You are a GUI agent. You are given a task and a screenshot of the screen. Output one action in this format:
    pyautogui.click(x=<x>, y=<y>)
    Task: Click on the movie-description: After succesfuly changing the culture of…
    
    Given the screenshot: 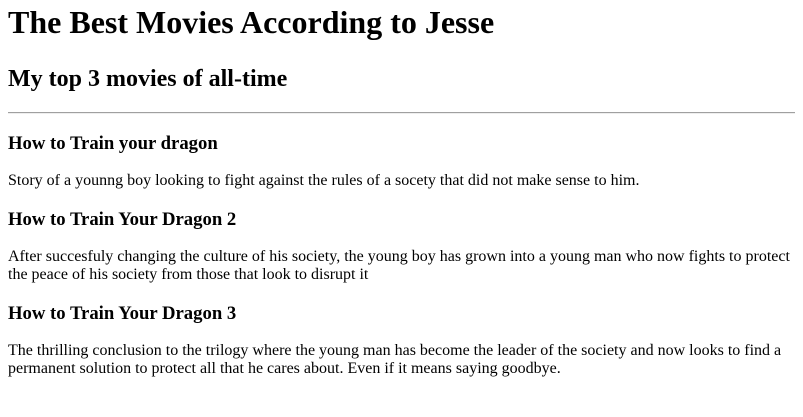 What is the action you would take?
    pyautogui.click(x=399, y=265)
    